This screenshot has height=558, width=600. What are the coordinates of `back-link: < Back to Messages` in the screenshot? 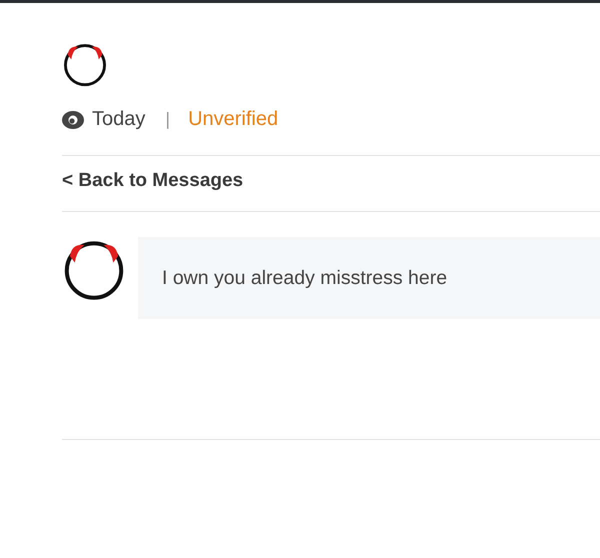 It's located at (153, 181).